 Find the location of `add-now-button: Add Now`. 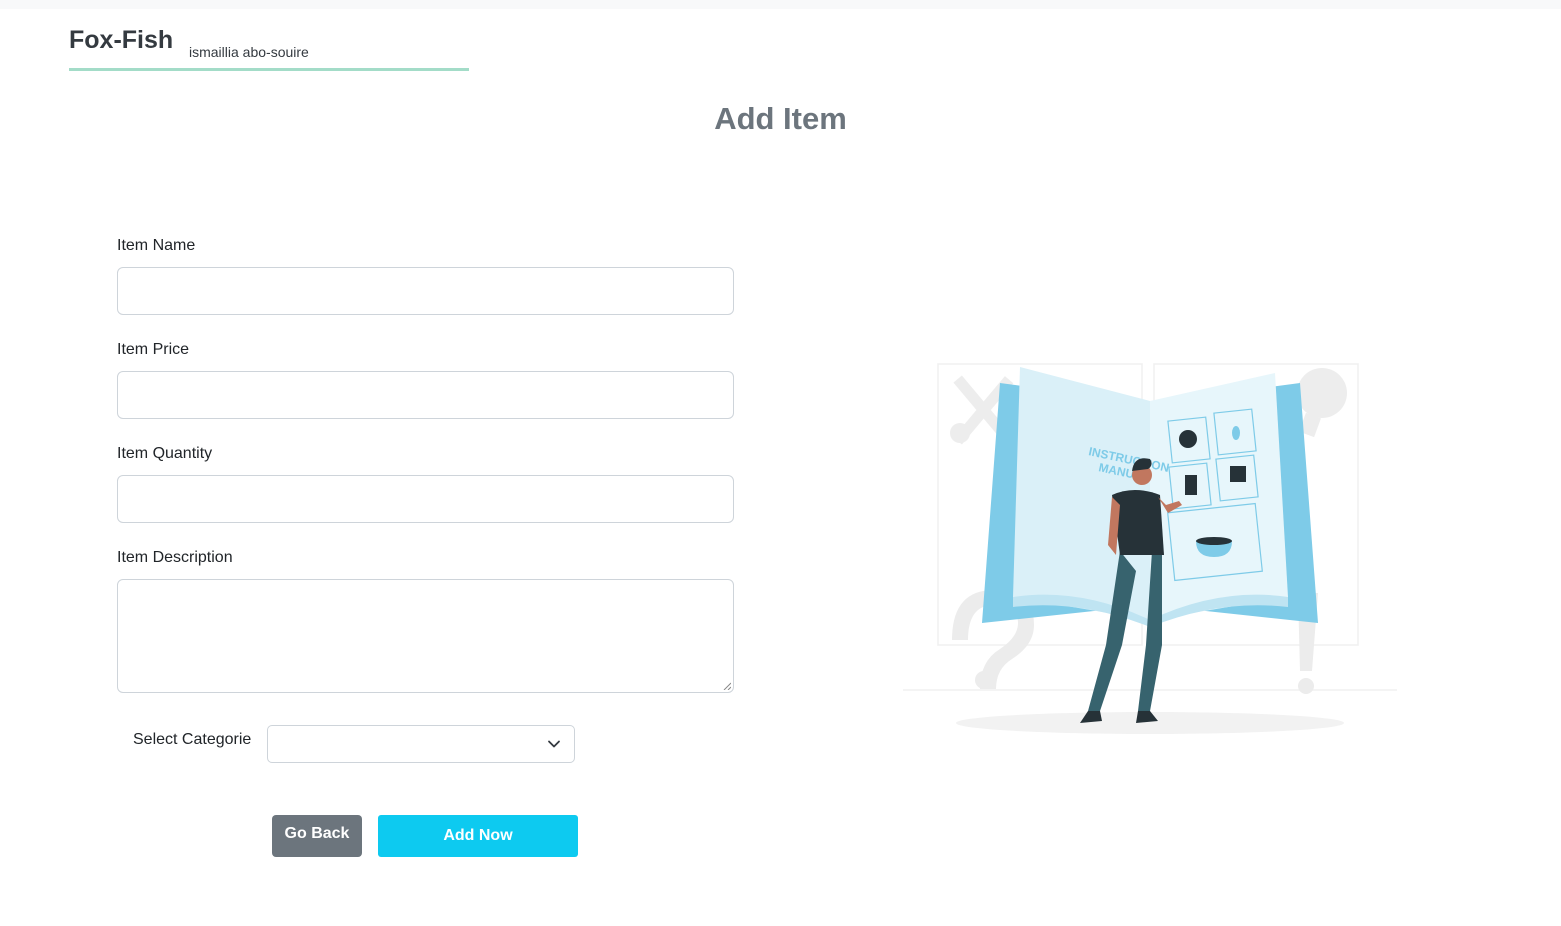

add-now-button: Add Now is located at coordinates (478, 836).